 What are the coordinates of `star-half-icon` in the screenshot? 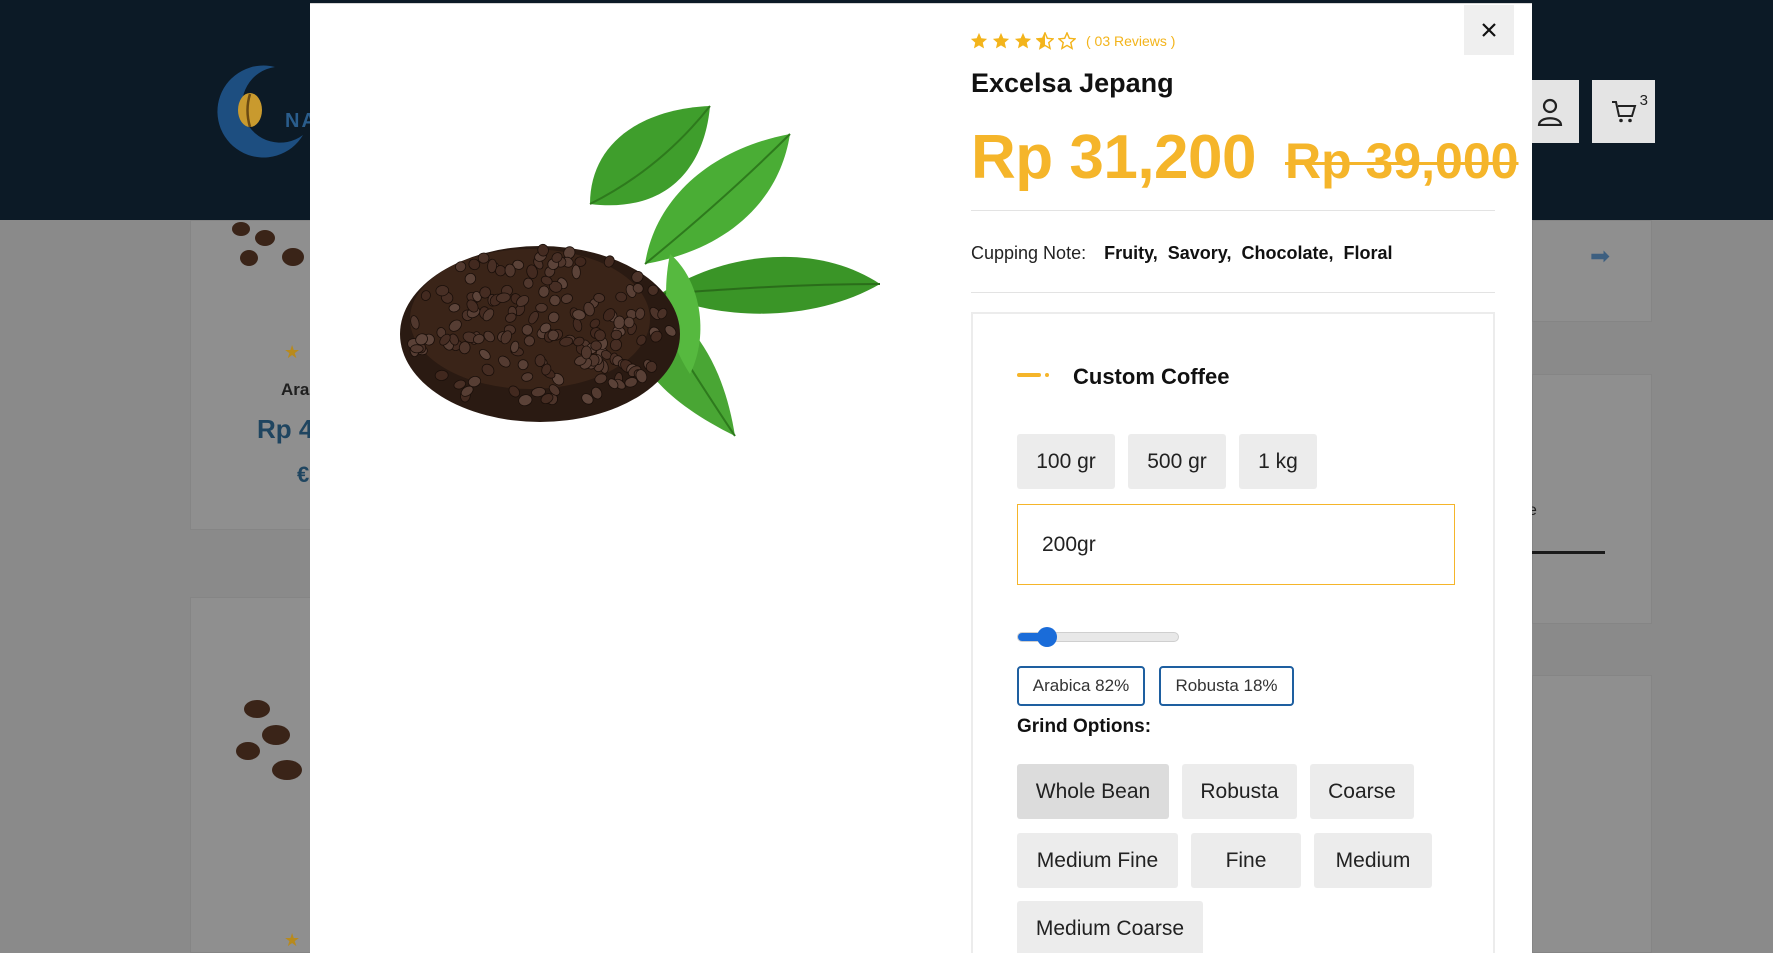 It's located at (1045, 41).